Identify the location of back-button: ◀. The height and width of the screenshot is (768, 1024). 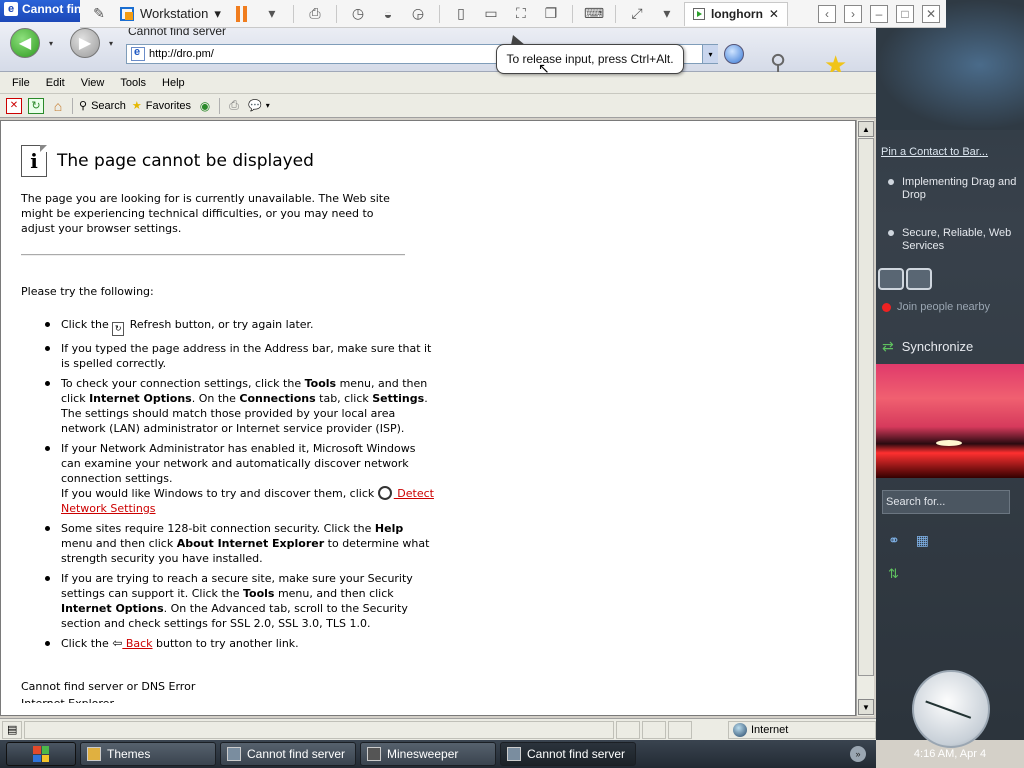
(25, 43).